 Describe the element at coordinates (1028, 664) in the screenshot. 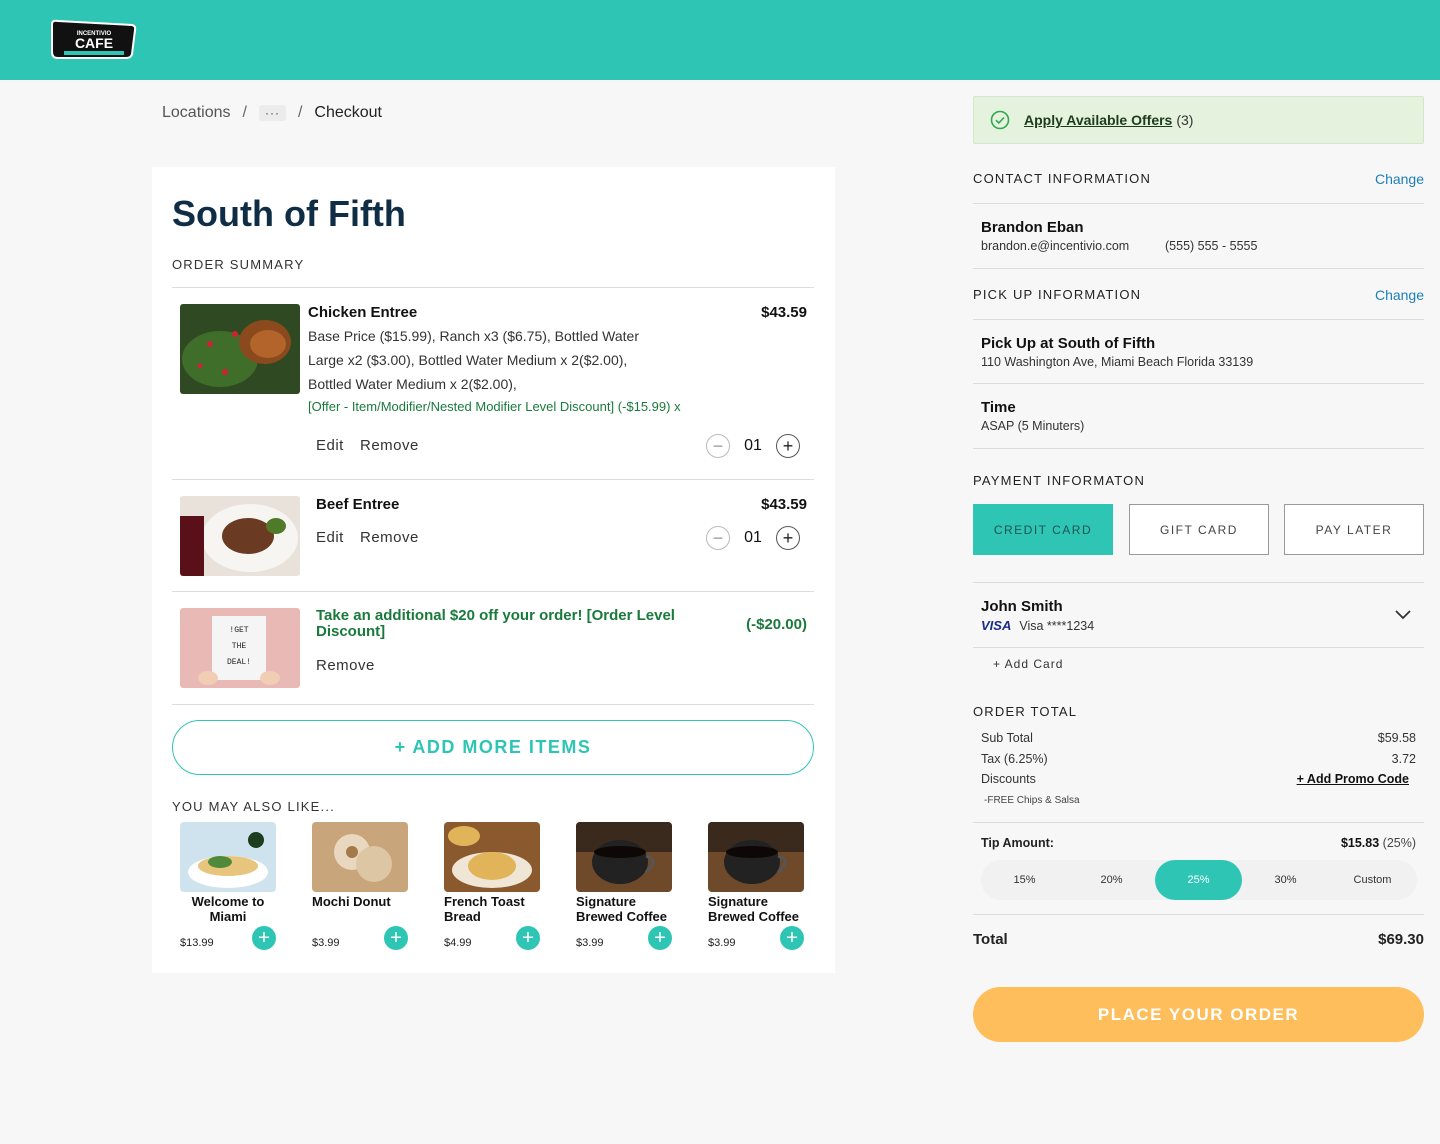

I see `add-card-button: + Add Card` at that location.